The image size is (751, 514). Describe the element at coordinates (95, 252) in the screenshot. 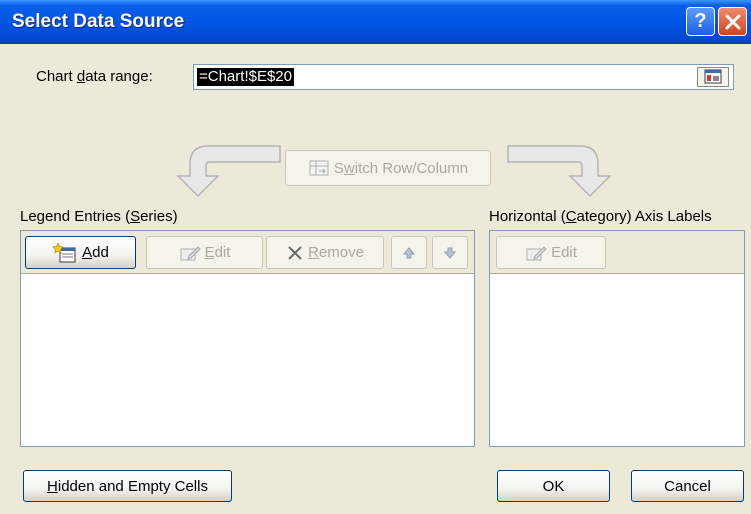

I see `add-series-label: Add` at that location.